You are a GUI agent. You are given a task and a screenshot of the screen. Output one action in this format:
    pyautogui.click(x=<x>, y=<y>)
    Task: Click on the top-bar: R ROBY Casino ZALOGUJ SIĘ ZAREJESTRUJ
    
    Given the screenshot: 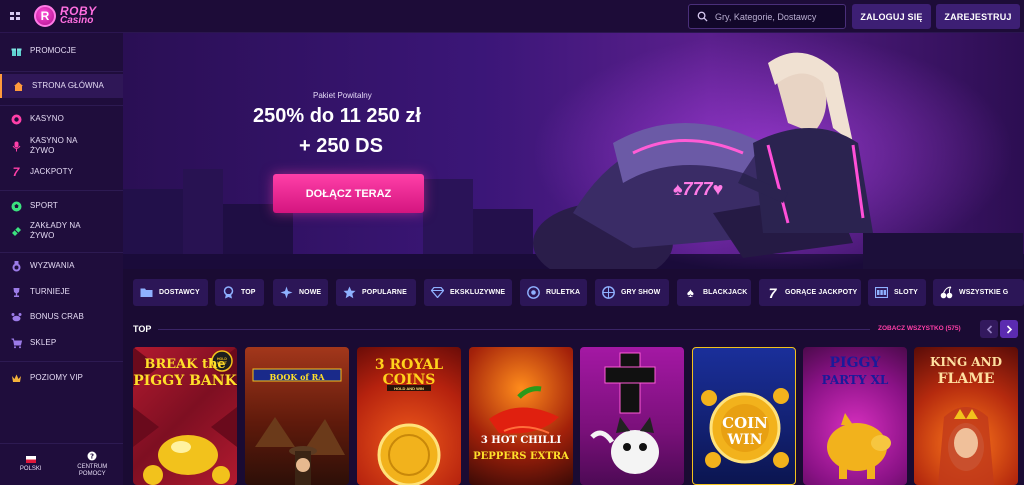 What is the action you would take?
    pyautogui.click(x=512, y=16)
    